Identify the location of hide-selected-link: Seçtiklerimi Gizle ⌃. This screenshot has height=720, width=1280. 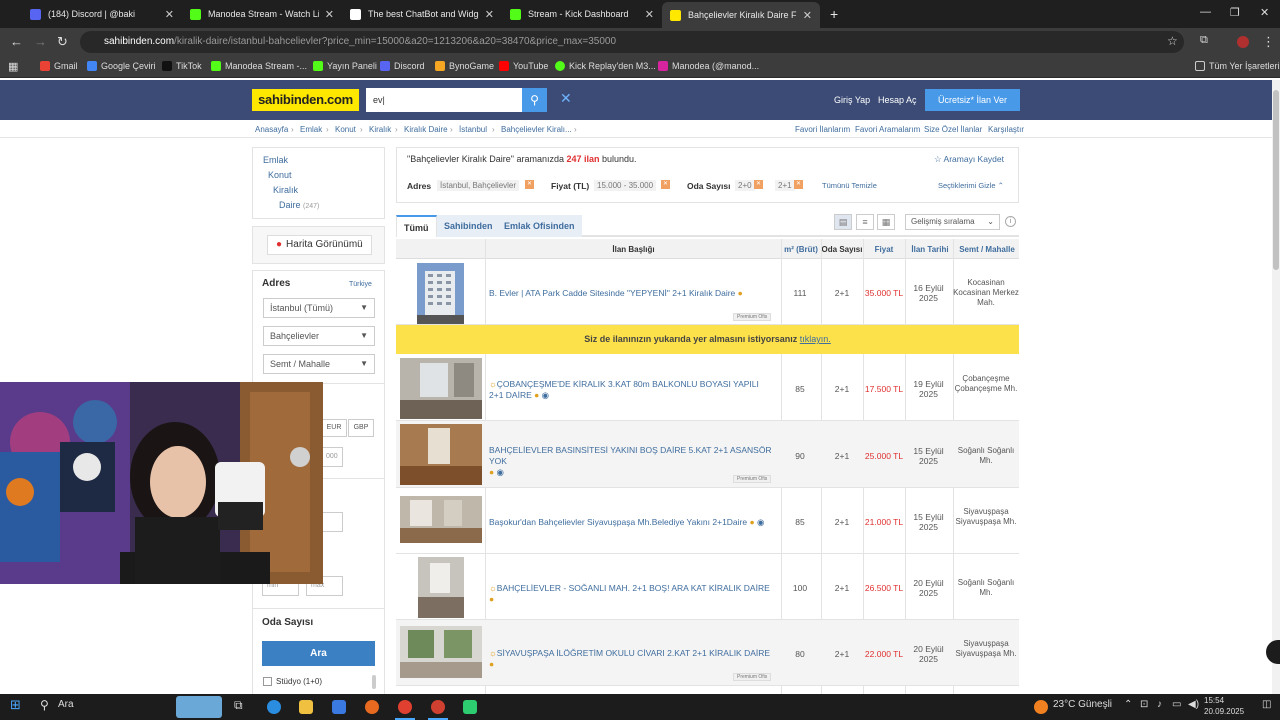
(971, 185).